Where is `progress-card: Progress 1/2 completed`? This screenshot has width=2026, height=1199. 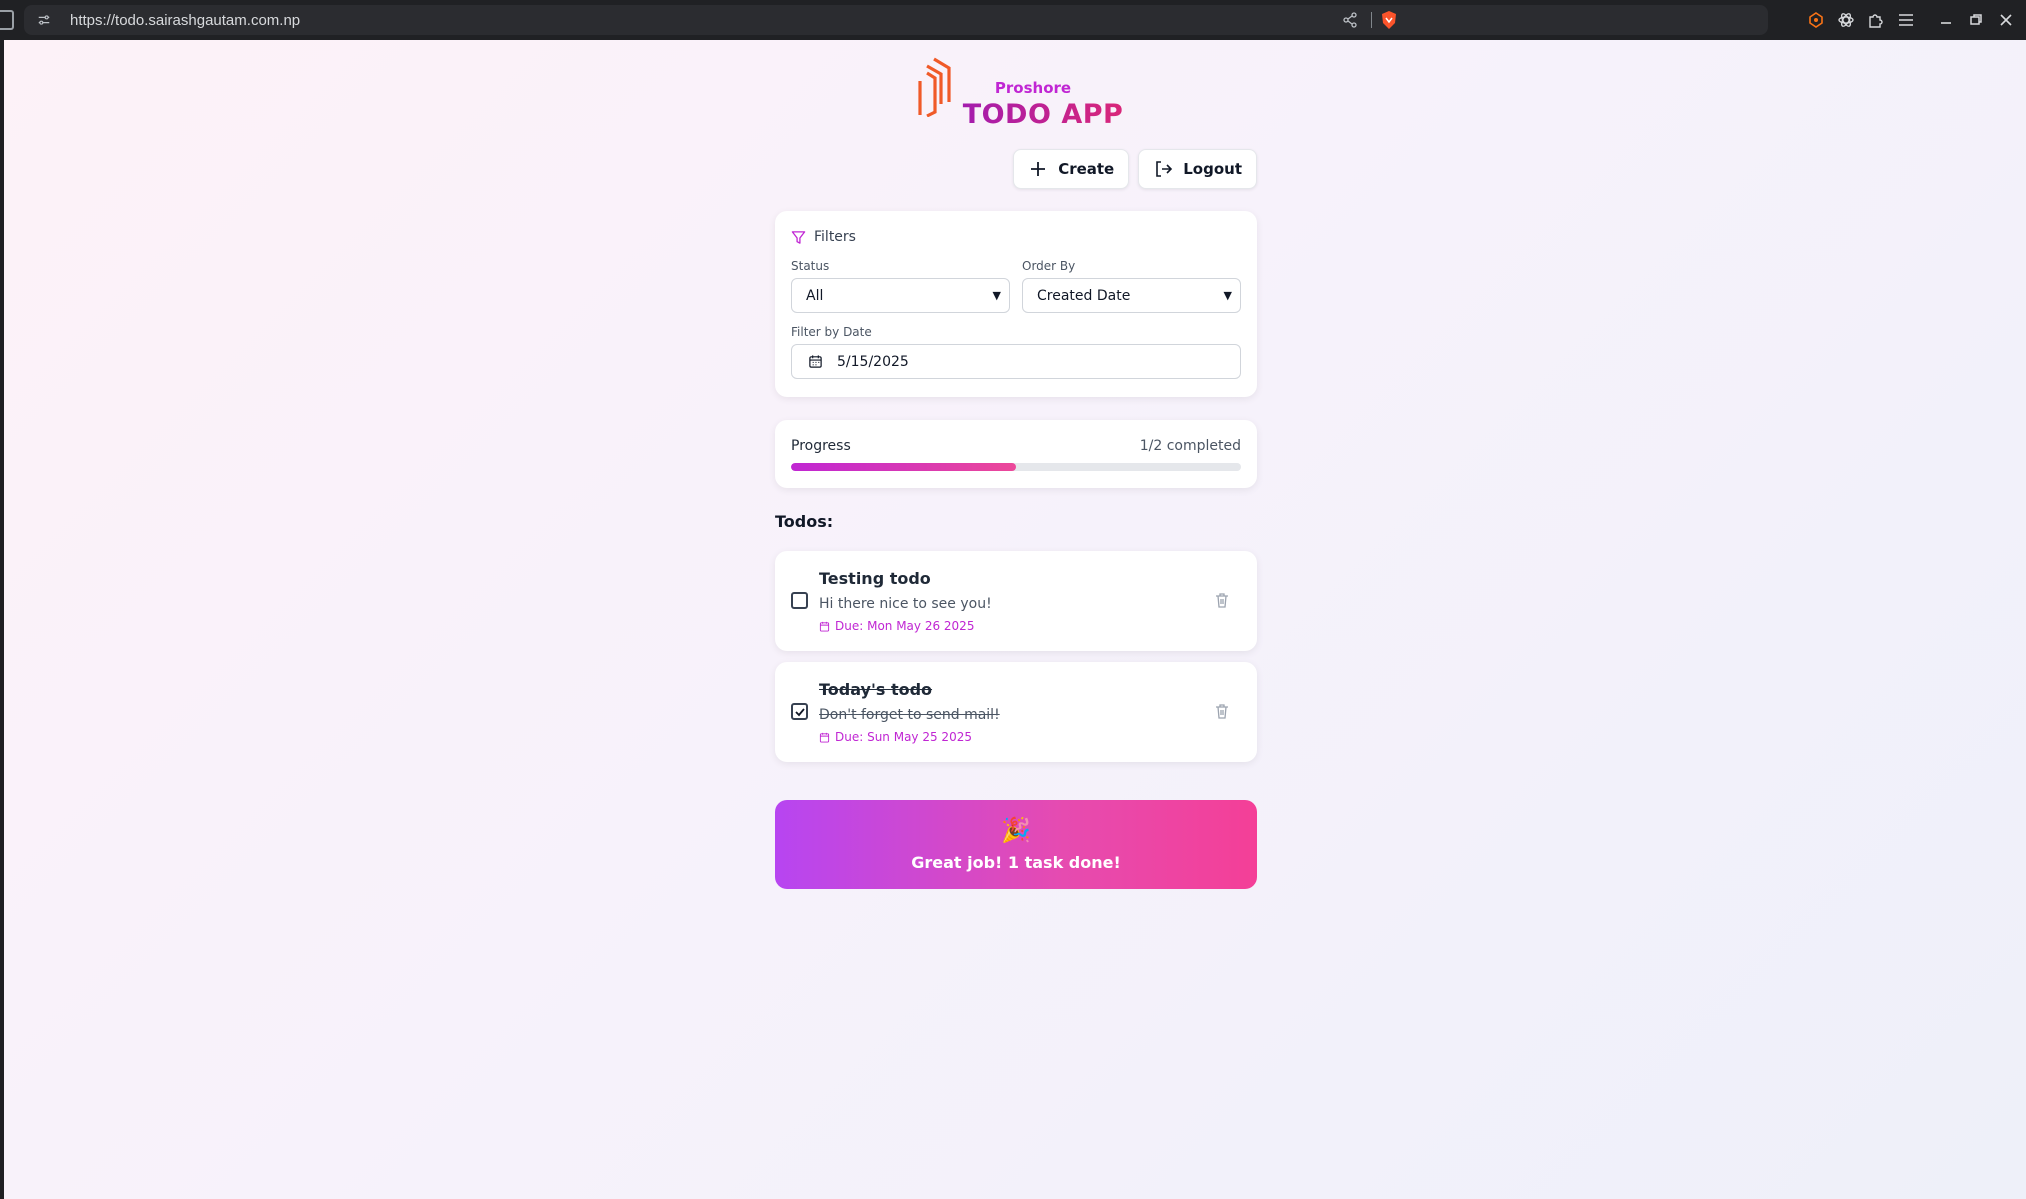 progress-card: Progress 1/2 completed is located at coordinates (1016, 454).